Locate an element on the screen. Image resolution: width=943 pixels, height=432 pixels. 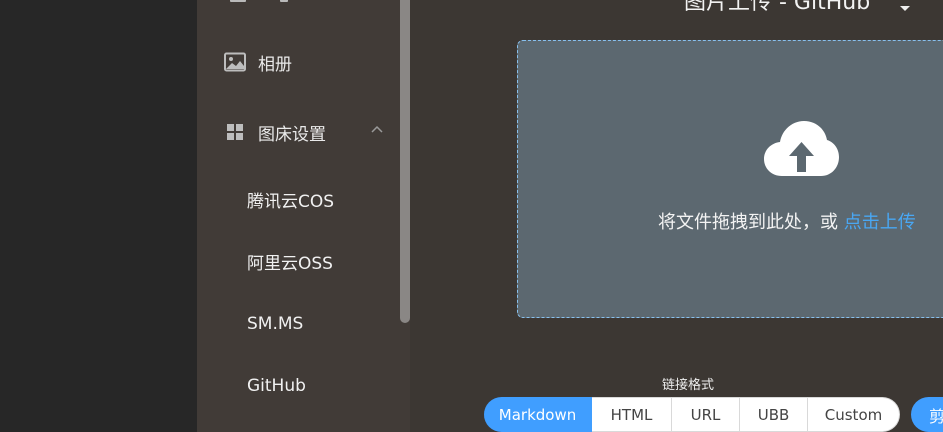
sidebar-item-album: 相册 is located at coordinates (258, 62).